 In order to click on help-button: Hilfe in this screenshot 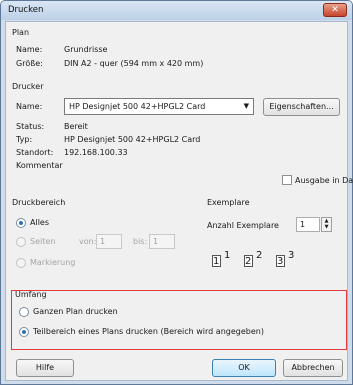, I will do `click(45, 368)`.